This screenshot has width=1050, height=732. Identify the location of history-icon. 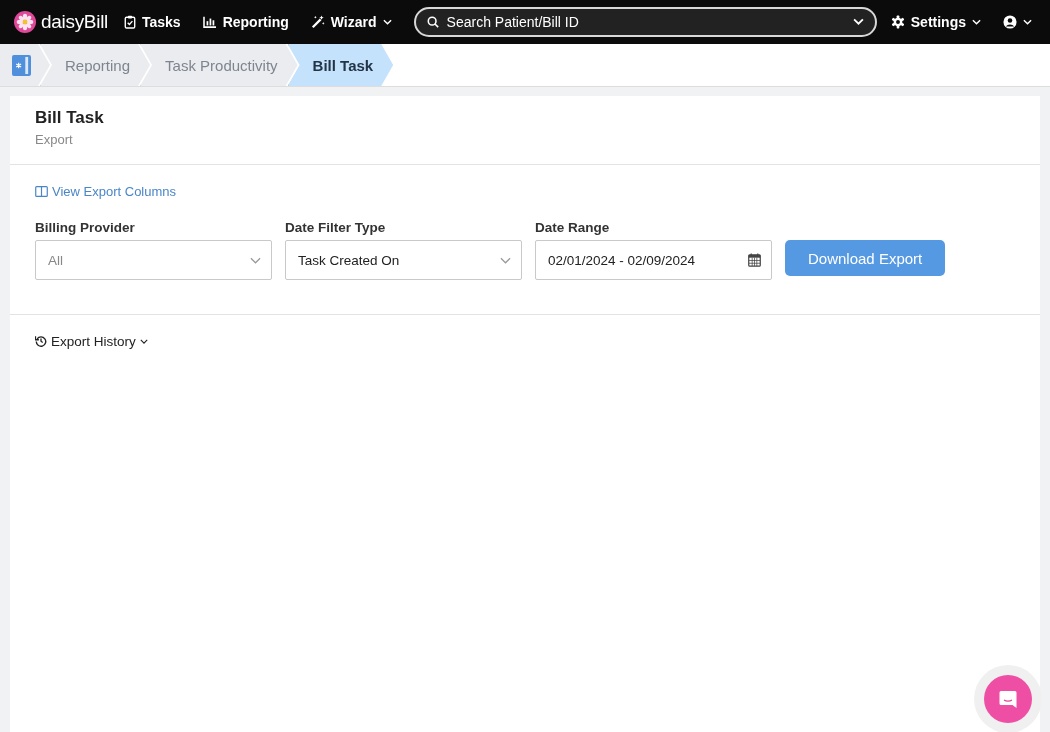
(41, 341).